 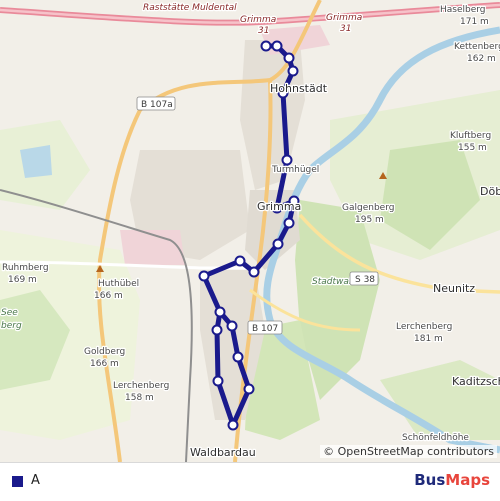 What do you see at coordinates (104, 364) in the screenshot?
I see `label-goldberg-elev: 166 m` at bounding box center [104, 364].